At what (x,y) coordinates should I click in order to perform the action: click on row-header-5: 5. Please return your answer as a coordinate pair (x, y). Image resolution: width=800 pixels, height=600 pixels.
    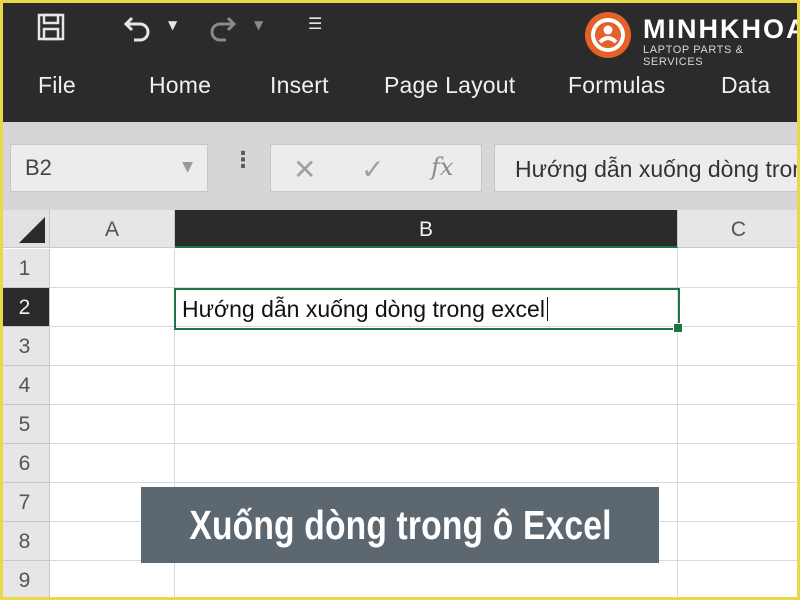
    Looking at the image, I should click on (25, 424).